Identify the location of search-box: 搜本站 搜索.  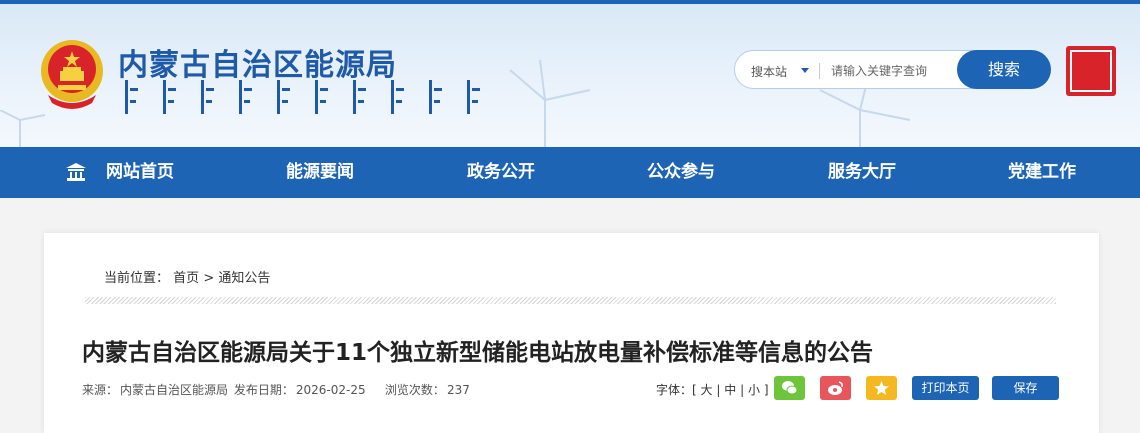
(892, 69).